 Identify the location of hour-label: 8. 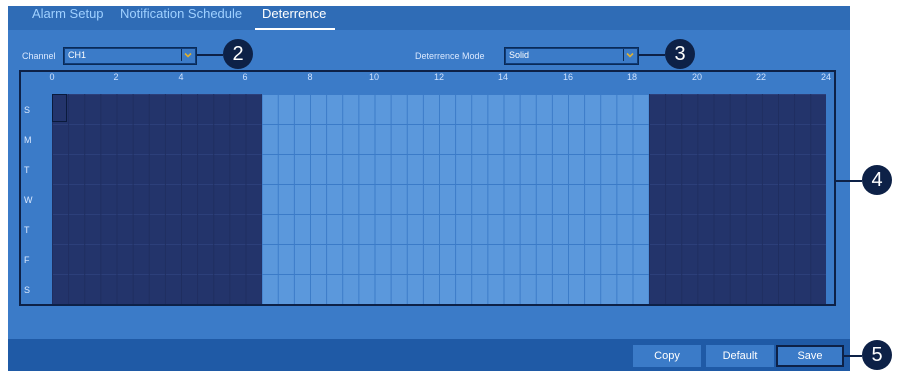
(310, 77).